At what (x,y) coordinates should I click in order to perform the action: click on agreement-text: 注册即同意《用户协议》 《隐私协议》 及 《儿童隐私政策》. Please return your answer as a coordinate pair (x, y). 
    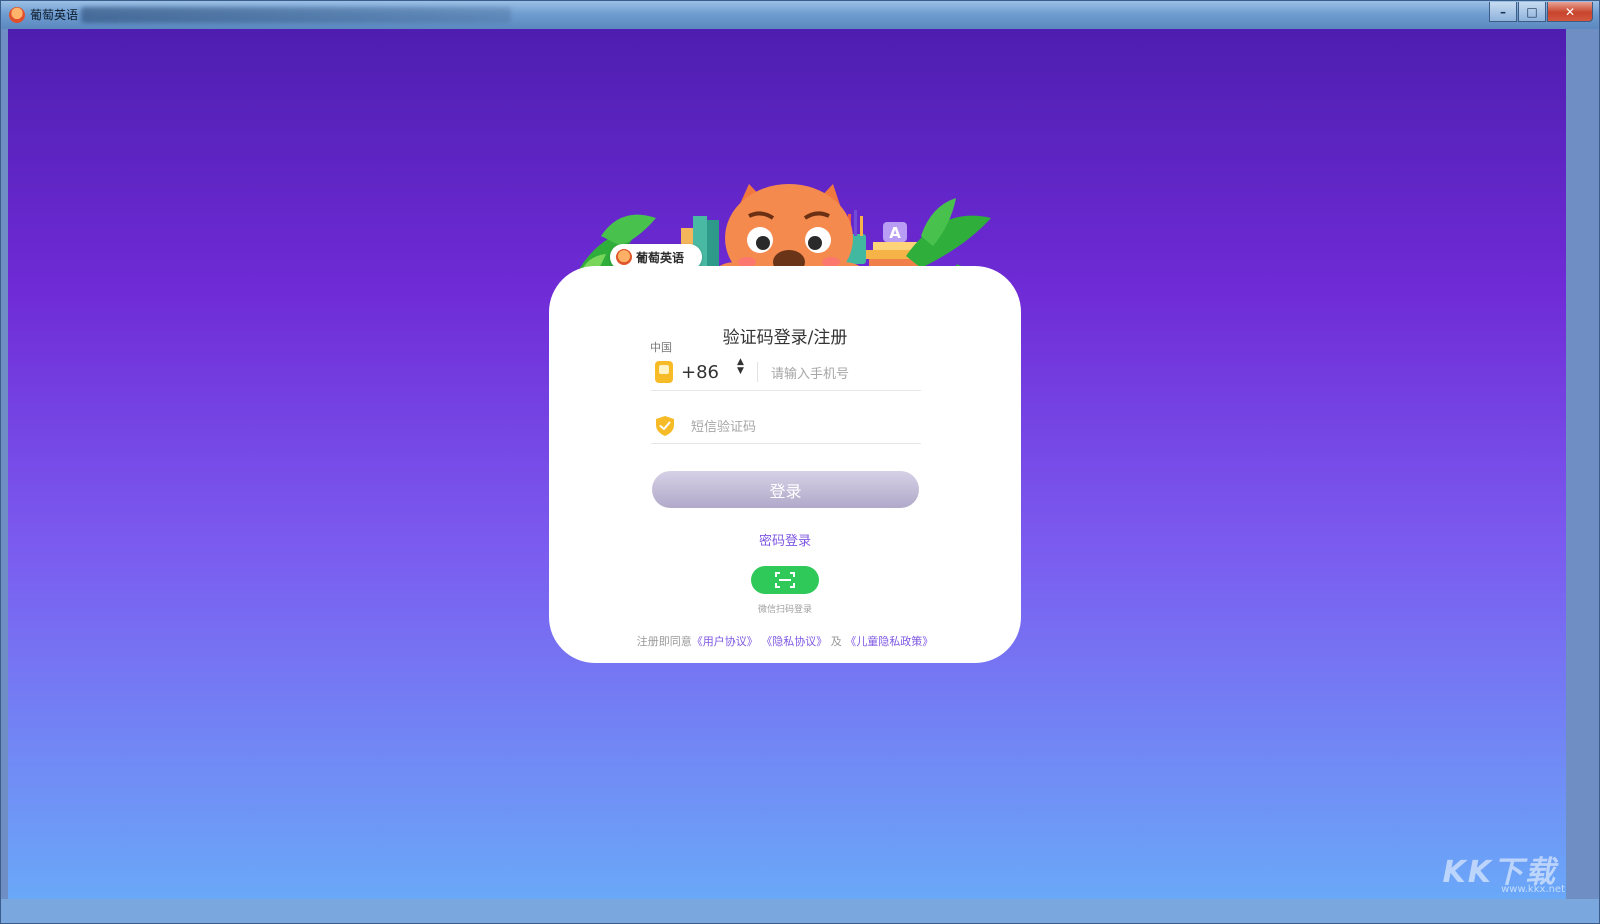
    Looking at the image, I should click on (785, 641).